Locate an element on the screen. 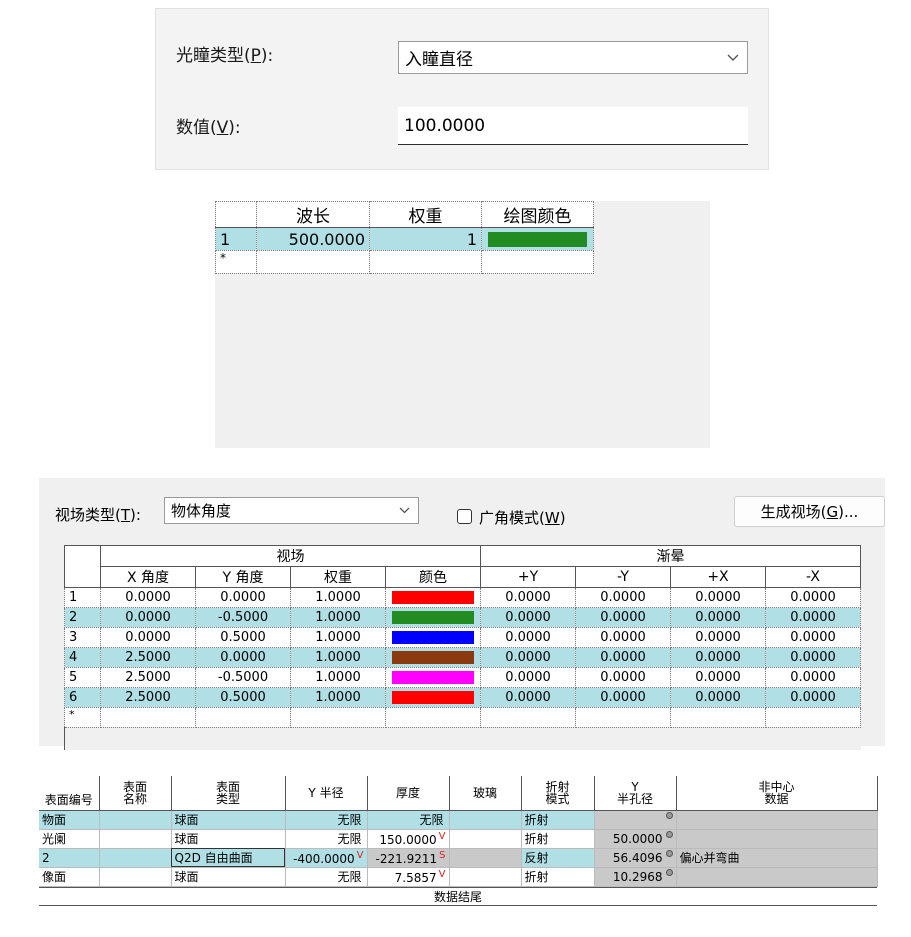  table-row: 1 500.0000 1 is located at coordinates (404, 239).